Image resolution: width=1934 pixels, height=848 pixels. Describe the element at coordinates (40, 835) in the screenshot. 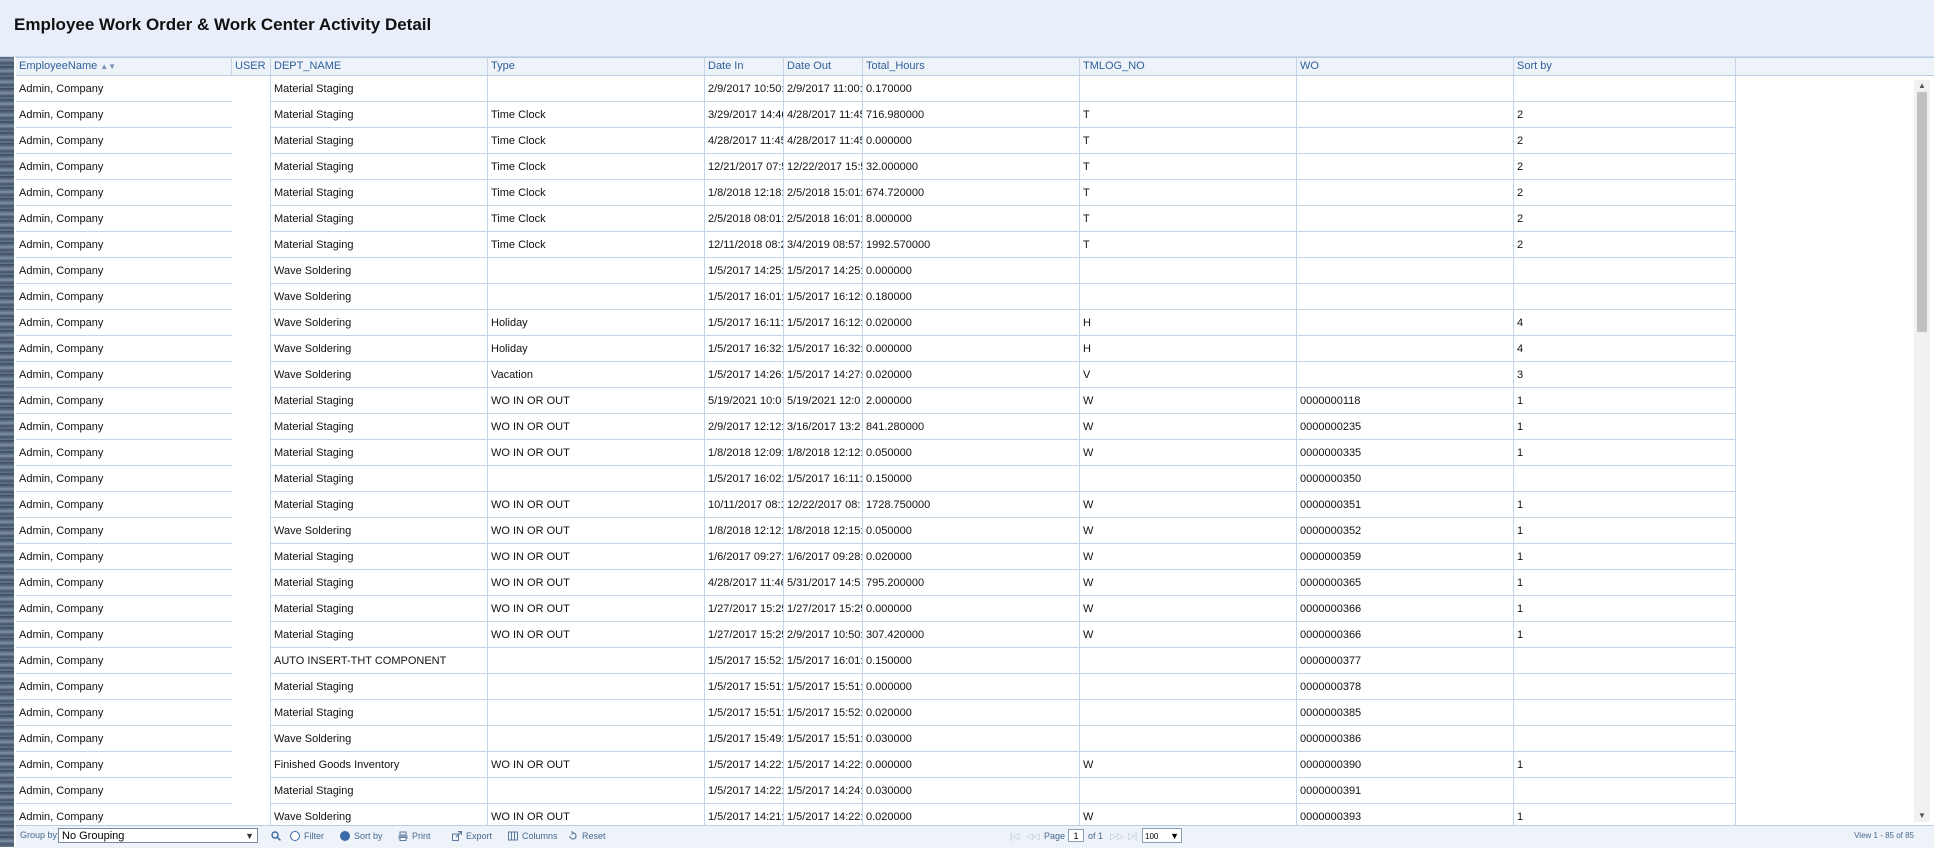

I see `group-by-label: Group by:` at that location.